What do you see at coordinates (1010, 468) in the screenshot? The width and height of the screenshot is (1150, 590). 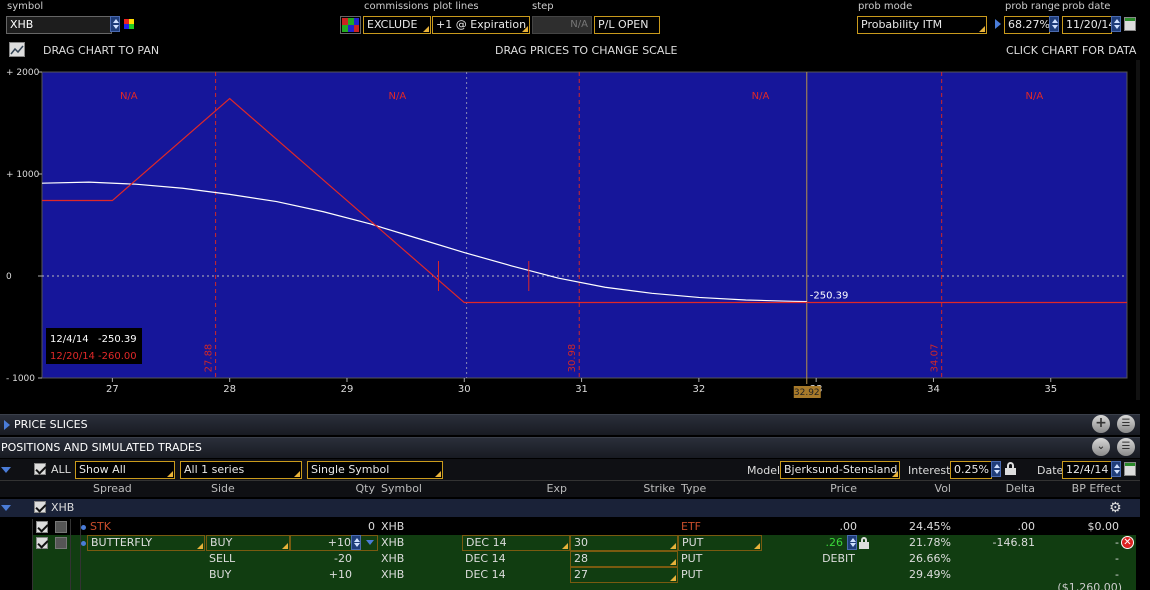 I see `lock-icon` at bounding box center [1010, 468].